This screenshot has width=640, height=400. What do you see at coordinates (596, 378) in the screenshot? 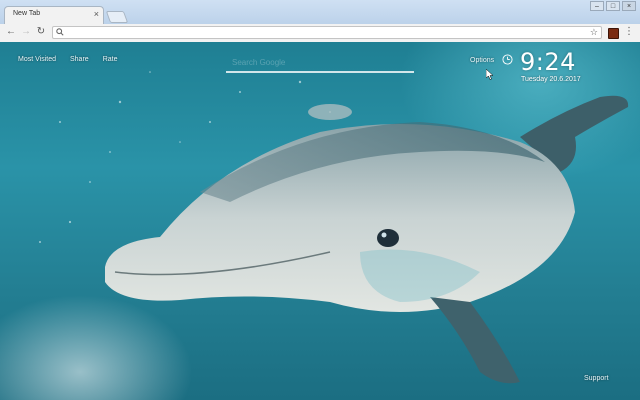
I see `support-link: Support` at bounding box center [596, 378].